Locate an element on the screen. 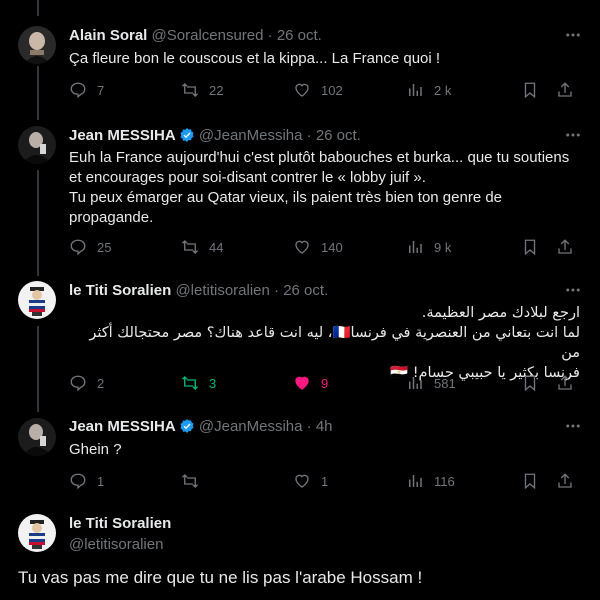 This screenshot has height=600, width=600. author-name: Alain Soral is located at coordinates (108, 35).